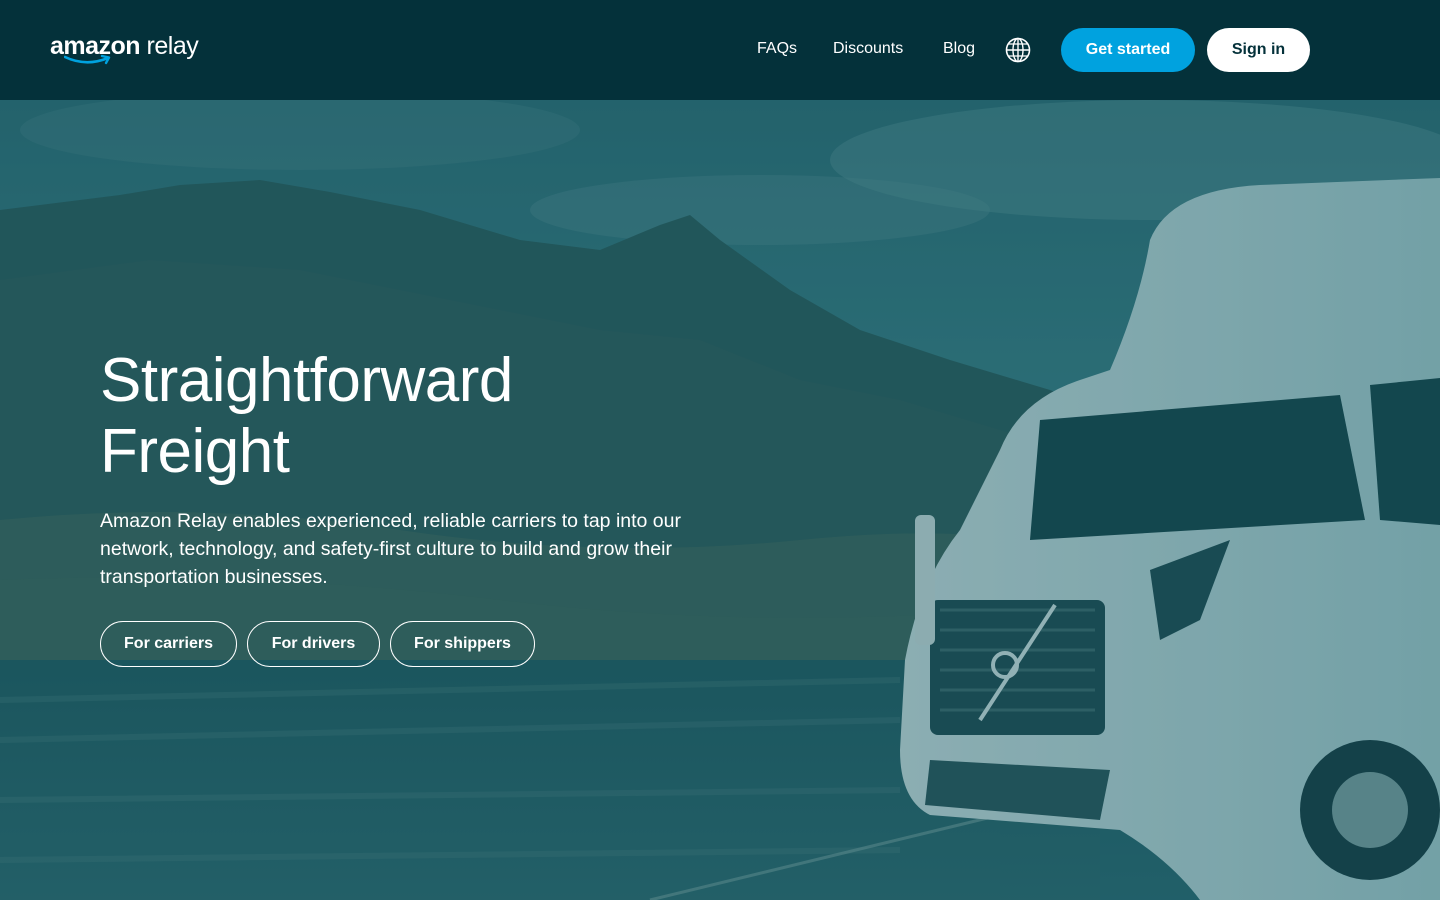 Image resolution: width=1440 pixels, height=900 pixels. I want to click on get-started-button: Get started, so click(1128, 50).